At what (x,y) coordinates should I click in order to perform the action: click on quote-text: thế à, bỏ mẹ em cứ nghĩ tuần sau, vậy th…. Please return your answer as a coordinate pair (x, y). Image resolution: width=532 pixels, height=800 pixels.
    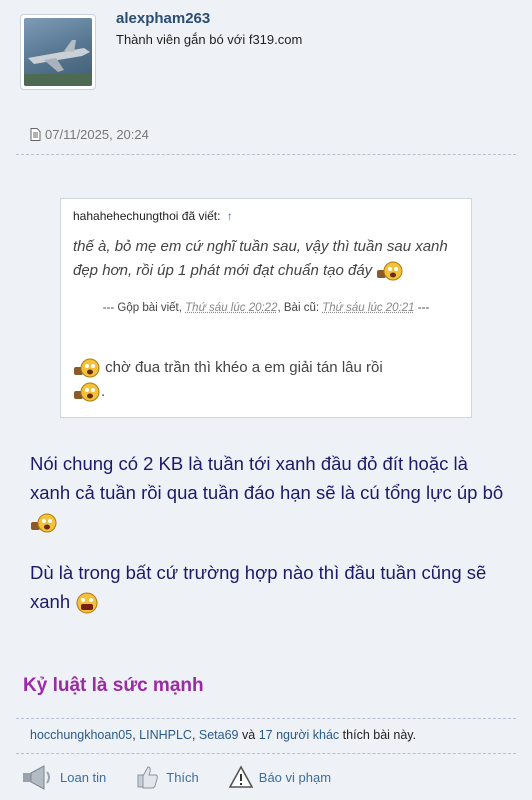
    Looking at the image, I should click on (269, 259).